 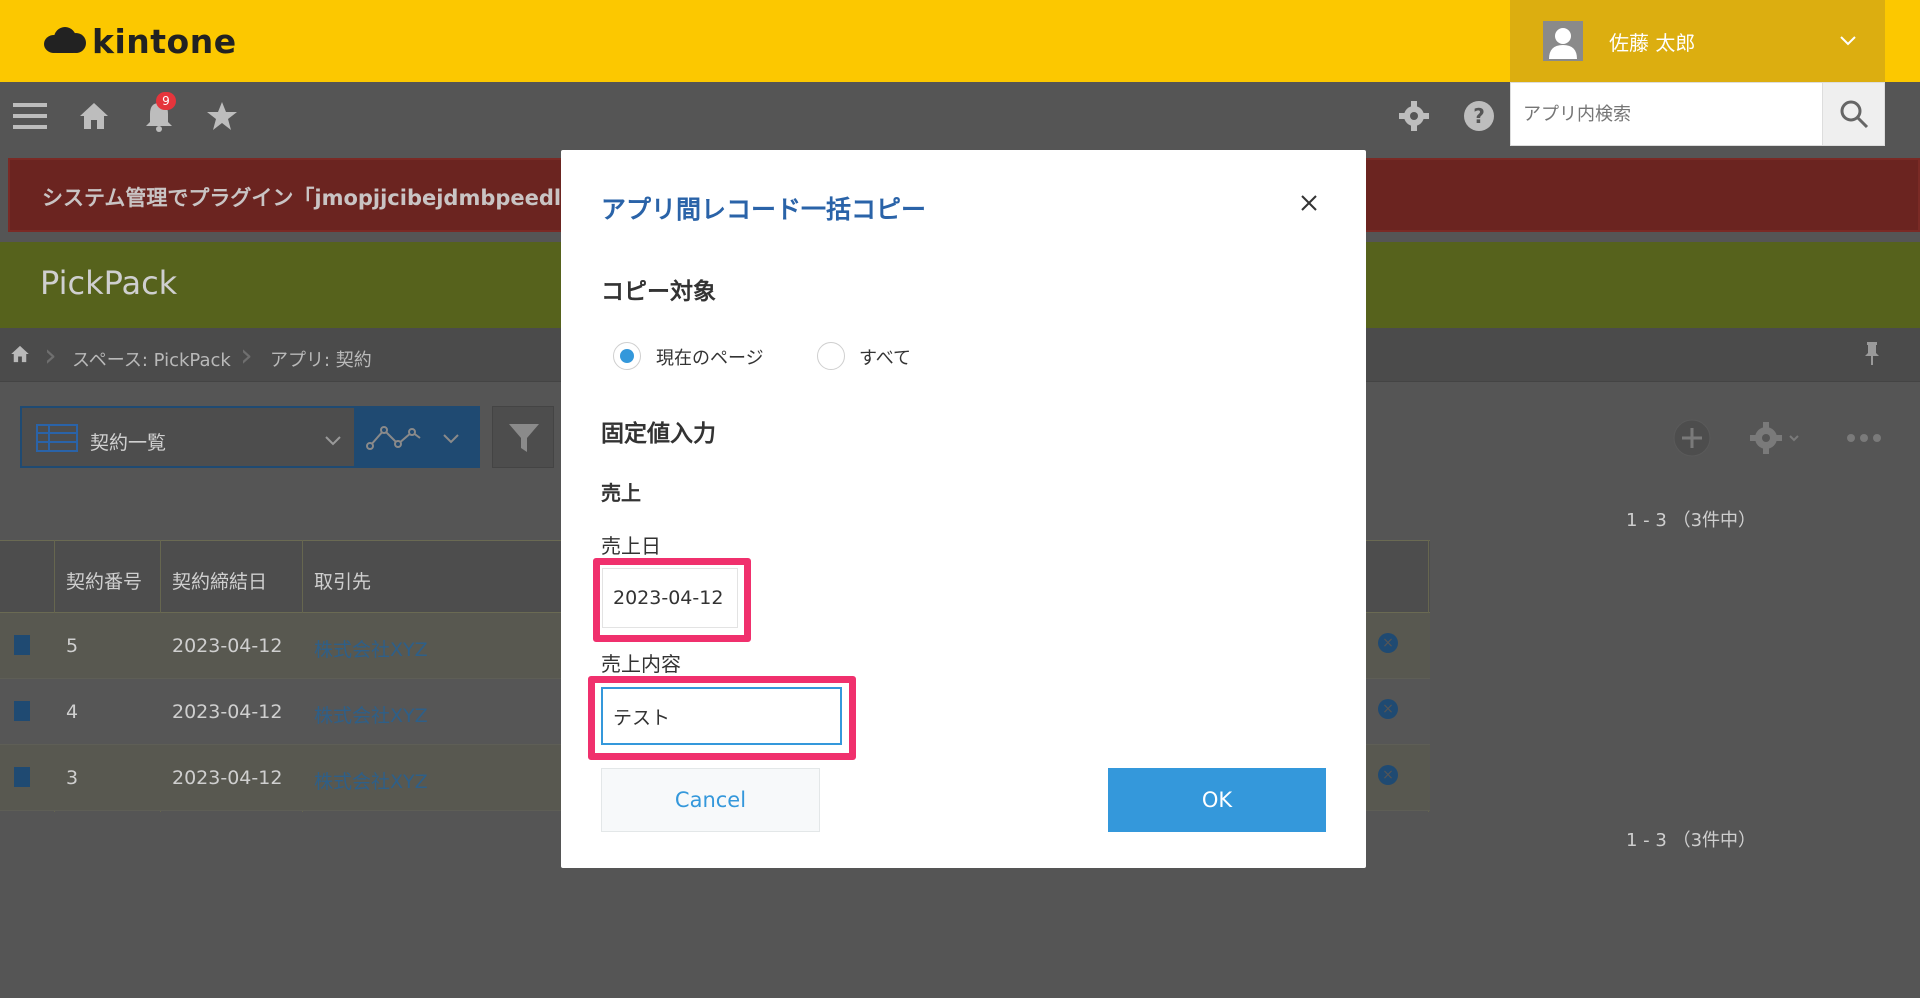 What do you see at coordinates (1697, 41) in the screenshot?
I see `user-menu: 佐藤 太郎` at bounding box center [1697, 41].